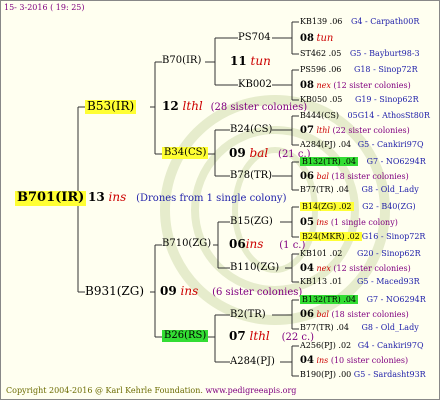 This screenshot has width=440, height=400. I want to click on colony-b34-info: 09 bal (21 c.), so click(270, 153).